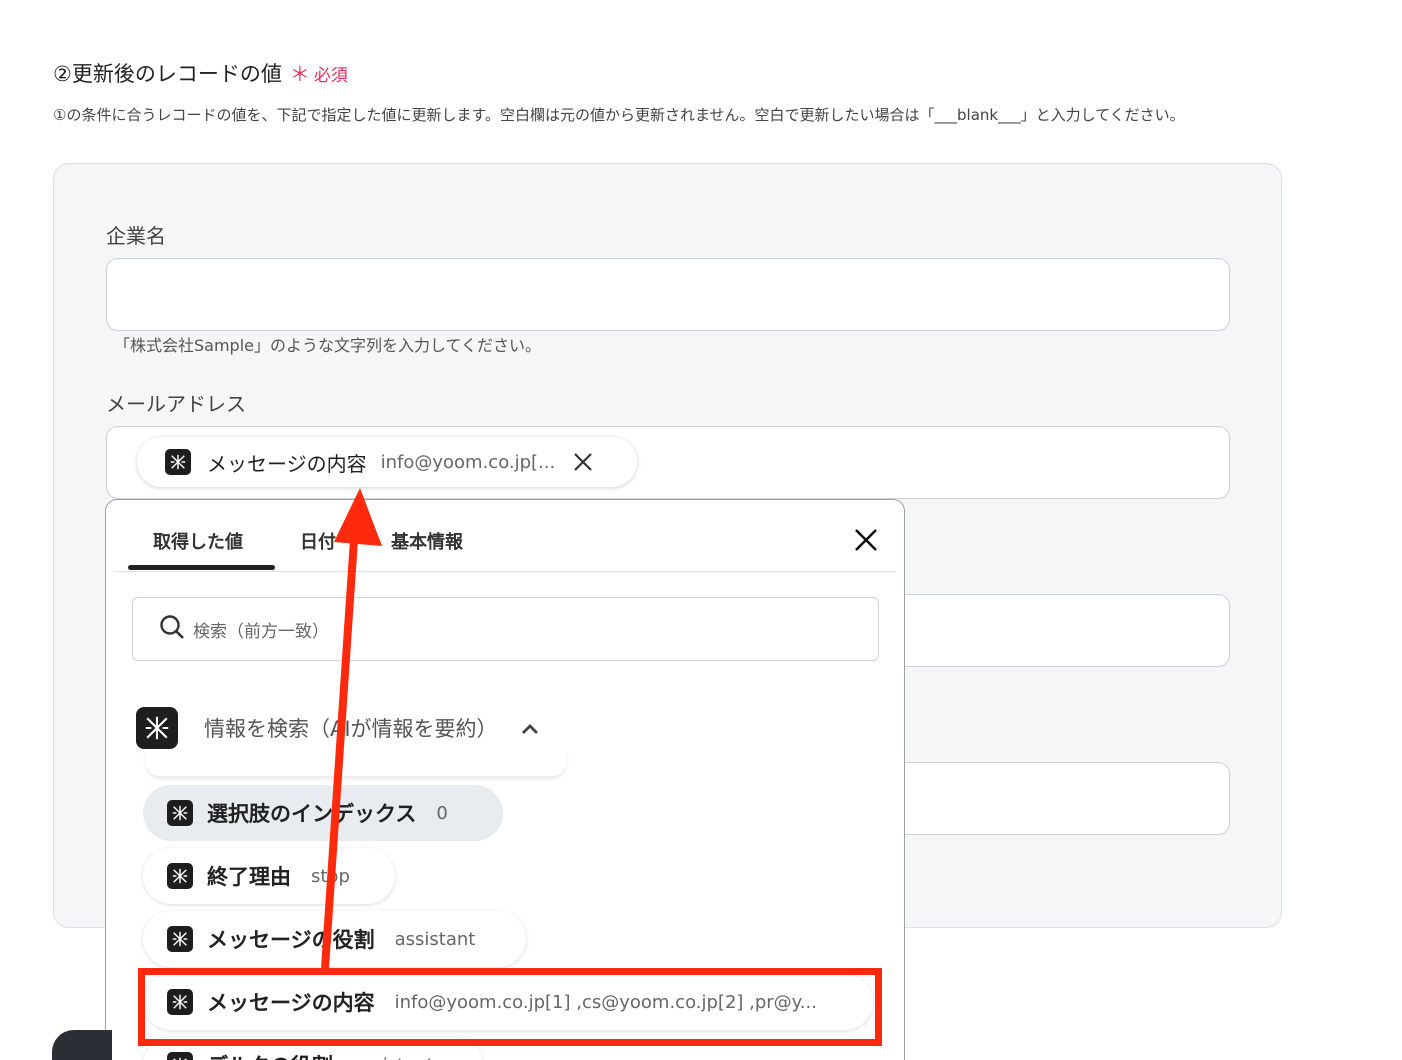 This screenshot has width=1402, height=1060. What do you see at coordinates (287, 463) in the screenshot?
I see `chip-name: メッセージの内容` at bounding box center [287, 463].